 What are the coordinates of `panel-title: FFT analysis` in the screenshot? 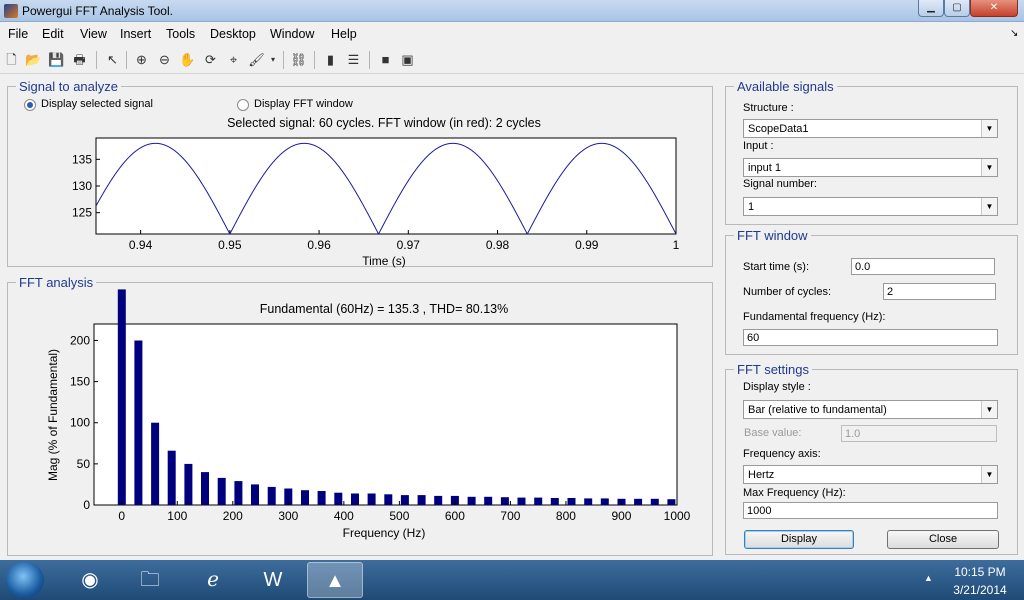 It's located at (56, 282).